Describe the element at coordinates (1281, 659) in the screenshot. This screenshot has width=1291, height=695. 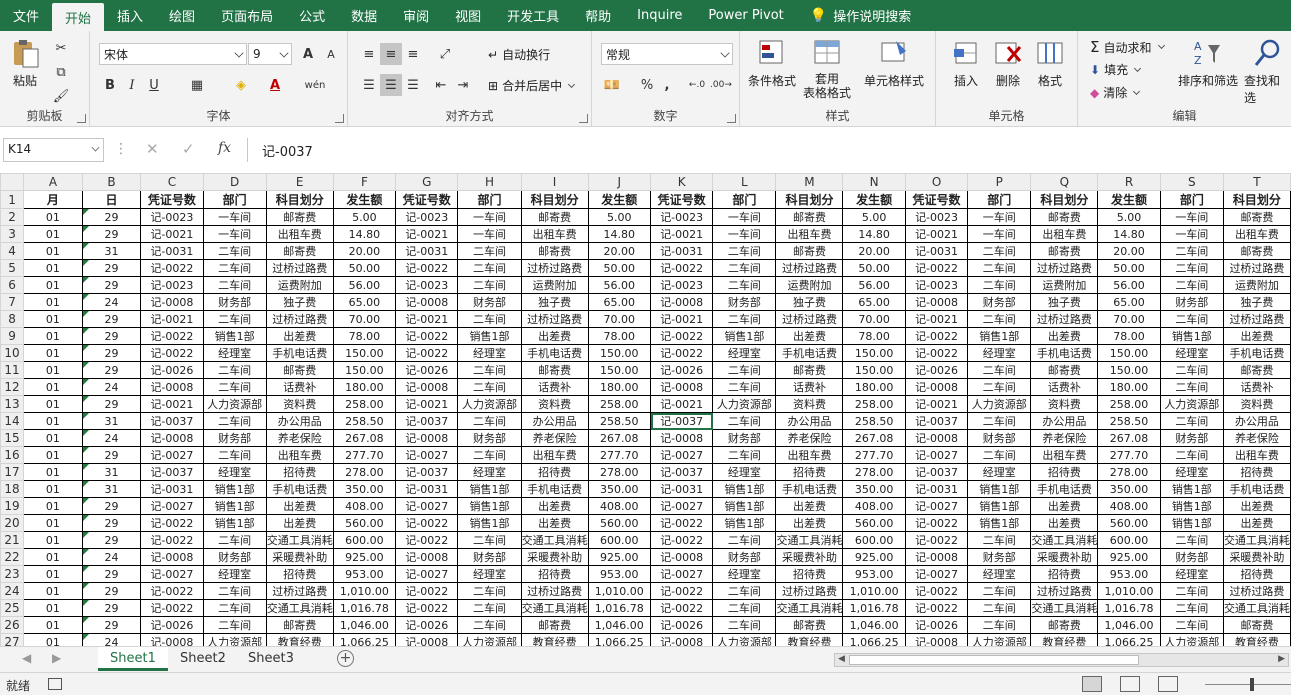
I see `scroll-right-icon: ▶` at that location.